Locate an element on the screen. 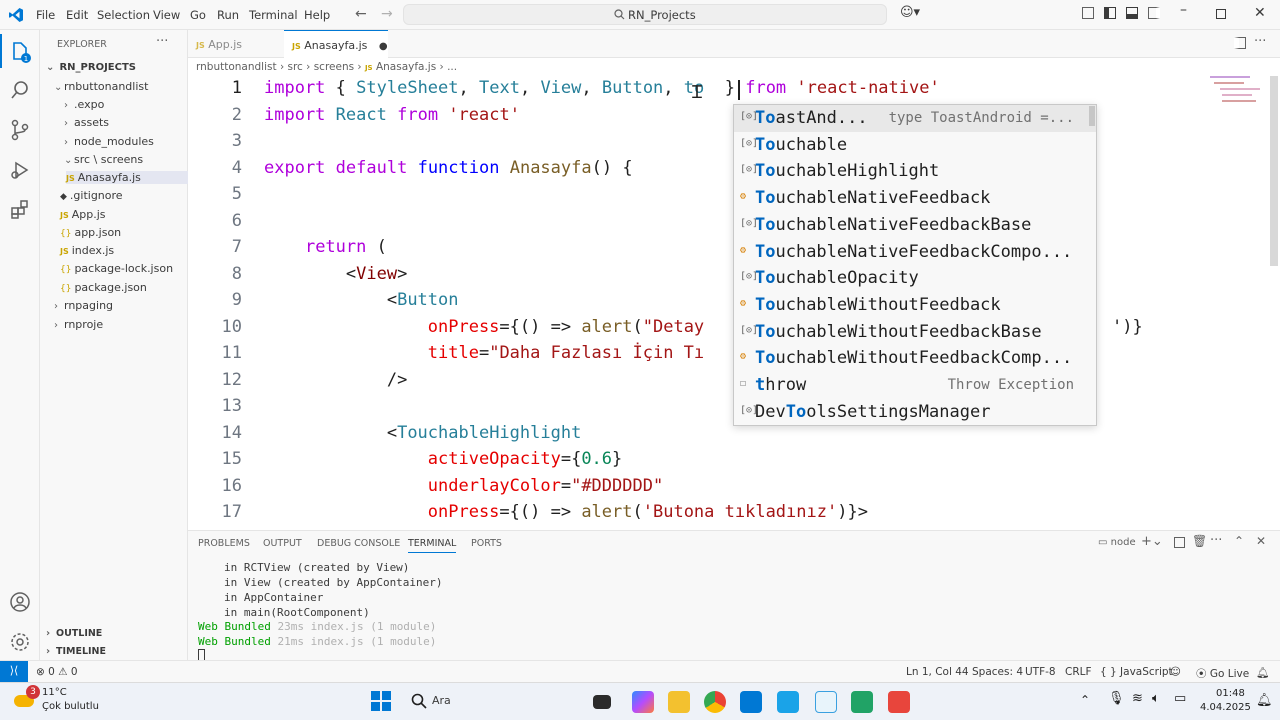 This screenshot has width=1280, height=720. tree-folder-node-modules: › node_modules is located at coordinates (109, 141).